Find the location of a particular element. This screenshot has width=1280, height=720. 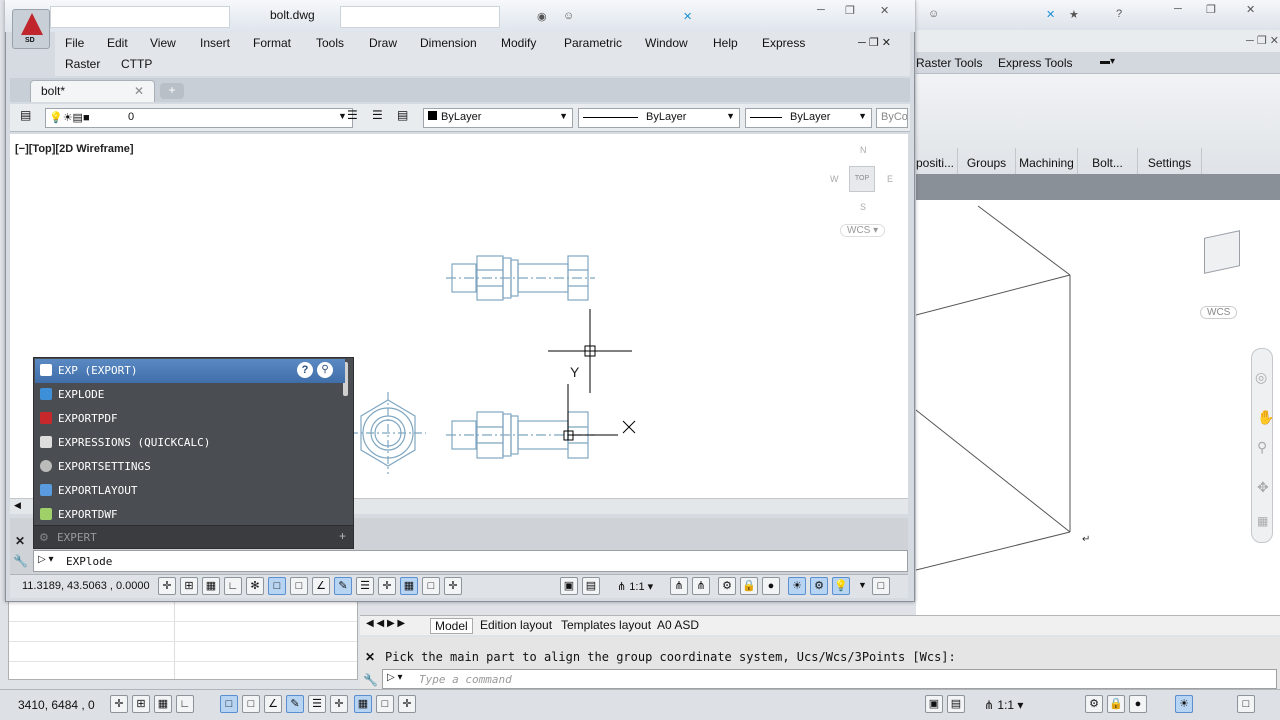

search-box is located at coordinates (420, 17).